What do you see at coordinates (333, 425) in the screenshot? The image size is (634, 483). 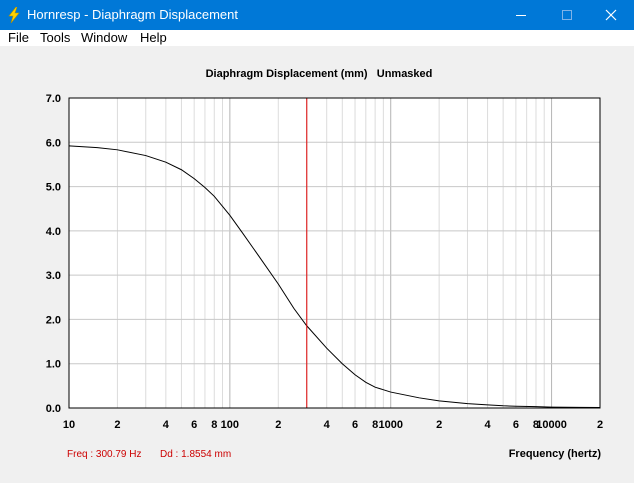 I see `x-axis-ticks: 10 2 4 6 8 100 2 4 6 8 1000 2 4 6 810000 2` at bounding box center [333, 425].